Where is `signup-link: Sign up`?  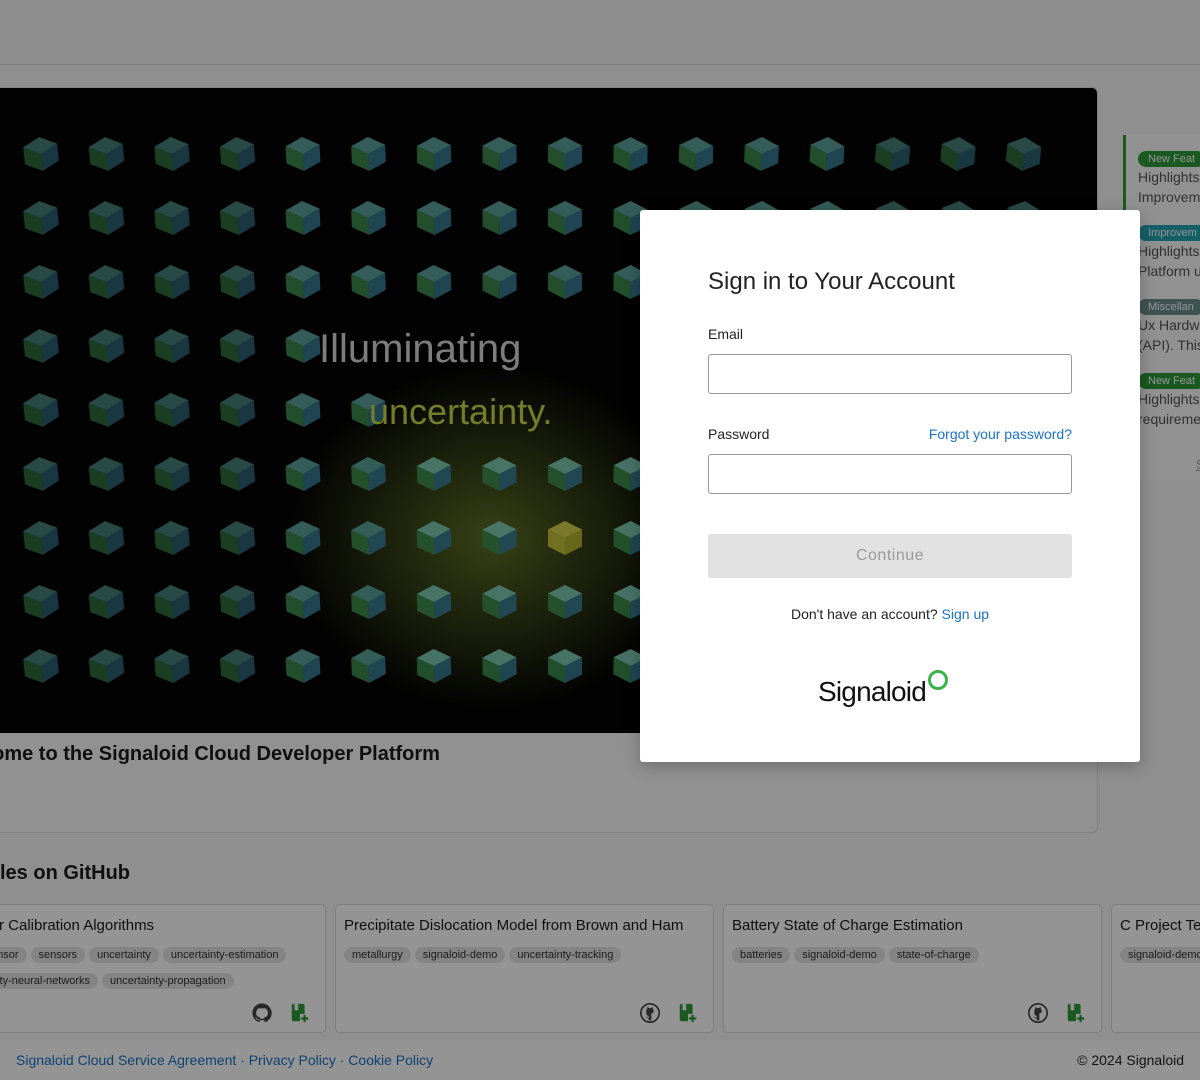
signup-link: Sign up is located at coordinates (965, 614).